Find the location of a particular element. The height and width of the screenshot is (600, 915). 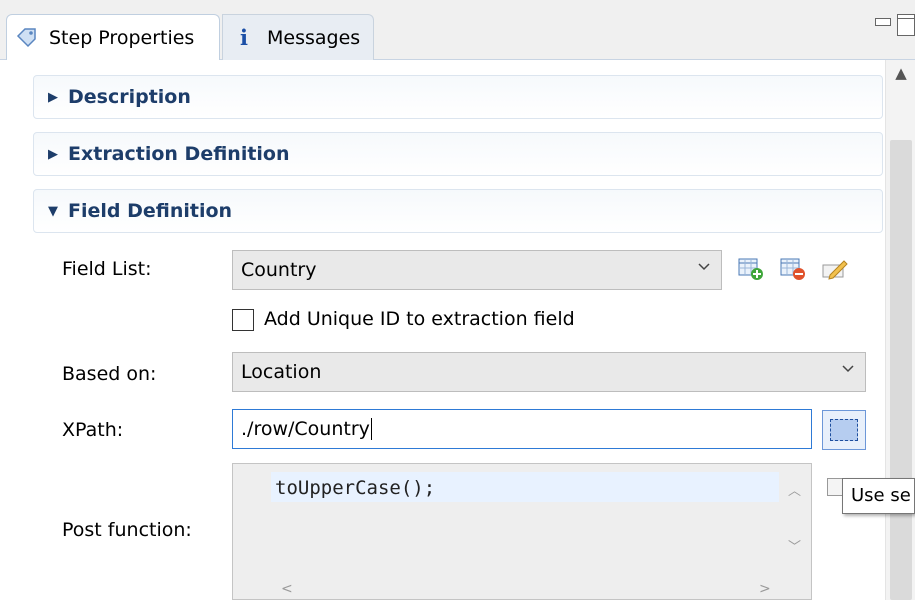

xpath-value: ./row/Country is located at coordinates (305, 429).